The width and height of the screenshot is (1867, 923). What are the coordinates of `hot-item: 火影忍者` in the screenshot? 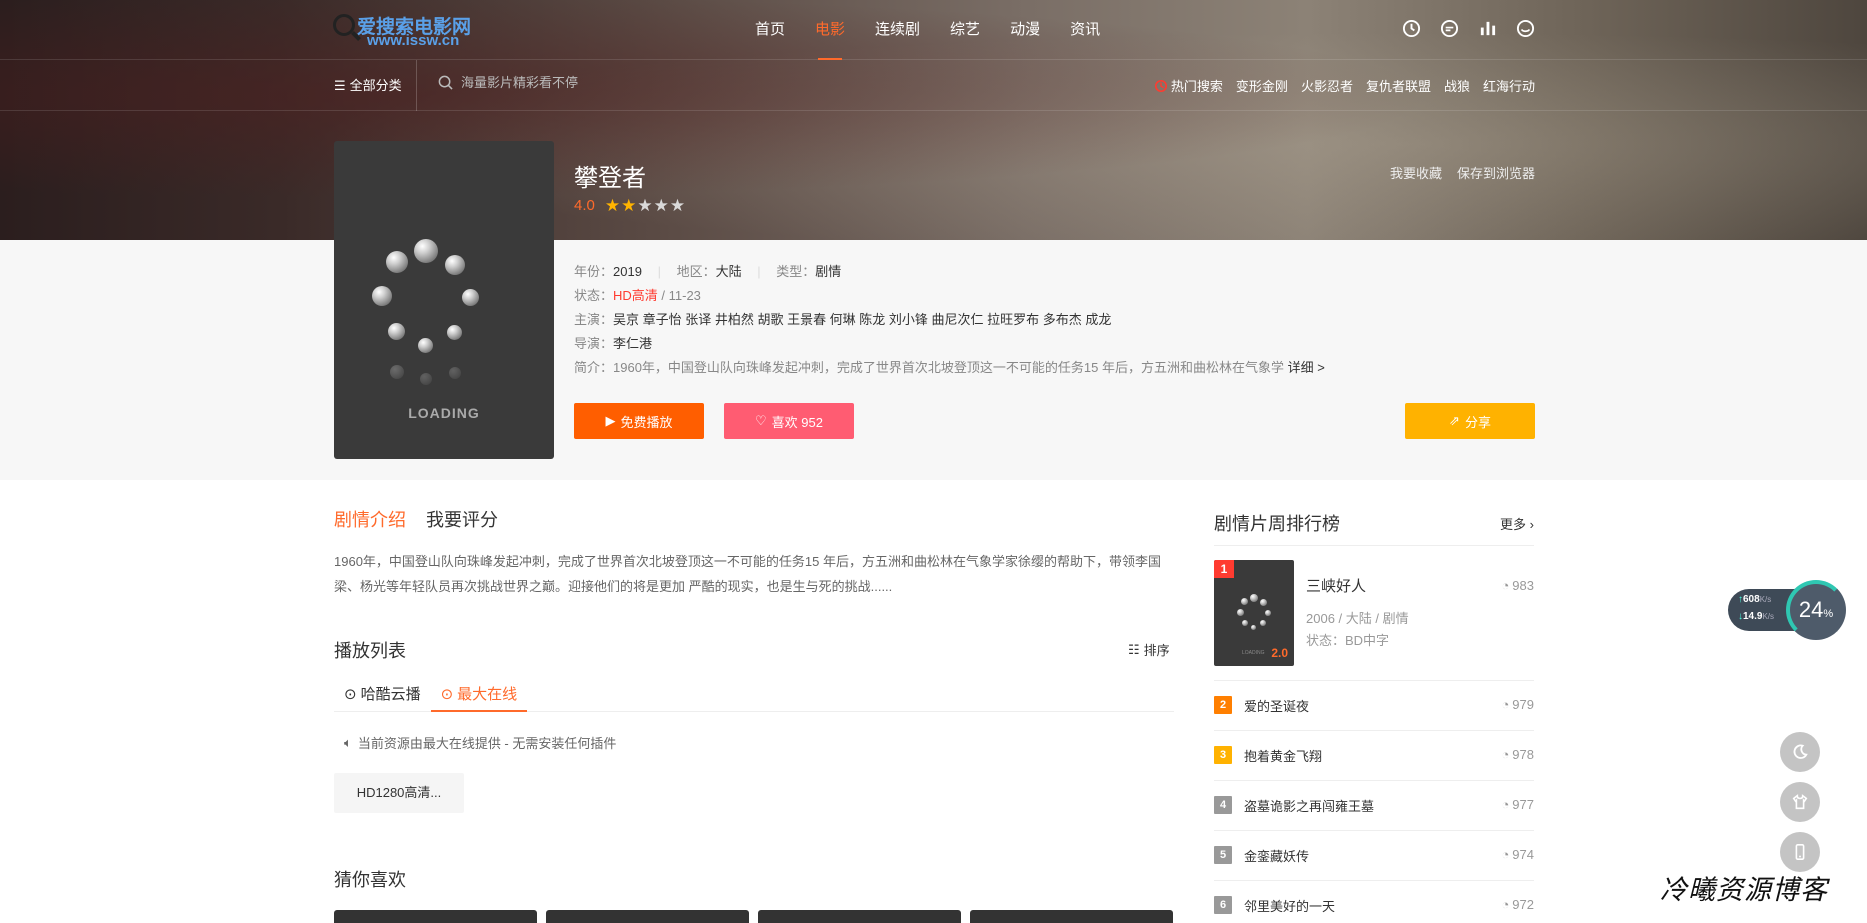 It's located at (1327, 85).